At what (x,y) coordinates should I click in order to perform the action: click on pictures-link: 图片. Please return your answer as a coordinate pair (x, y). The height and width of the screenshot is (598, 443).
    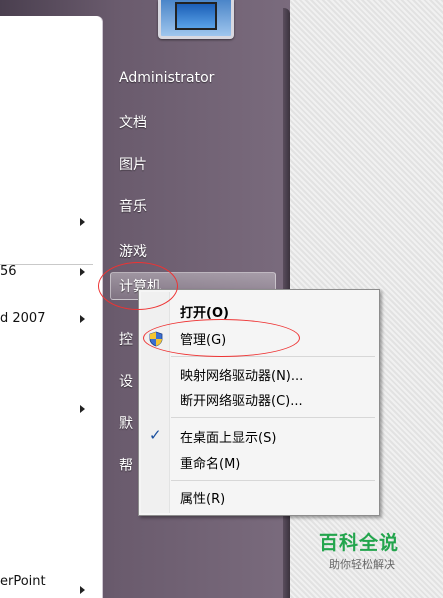
    Looking at the image, I should click on (133, 164).